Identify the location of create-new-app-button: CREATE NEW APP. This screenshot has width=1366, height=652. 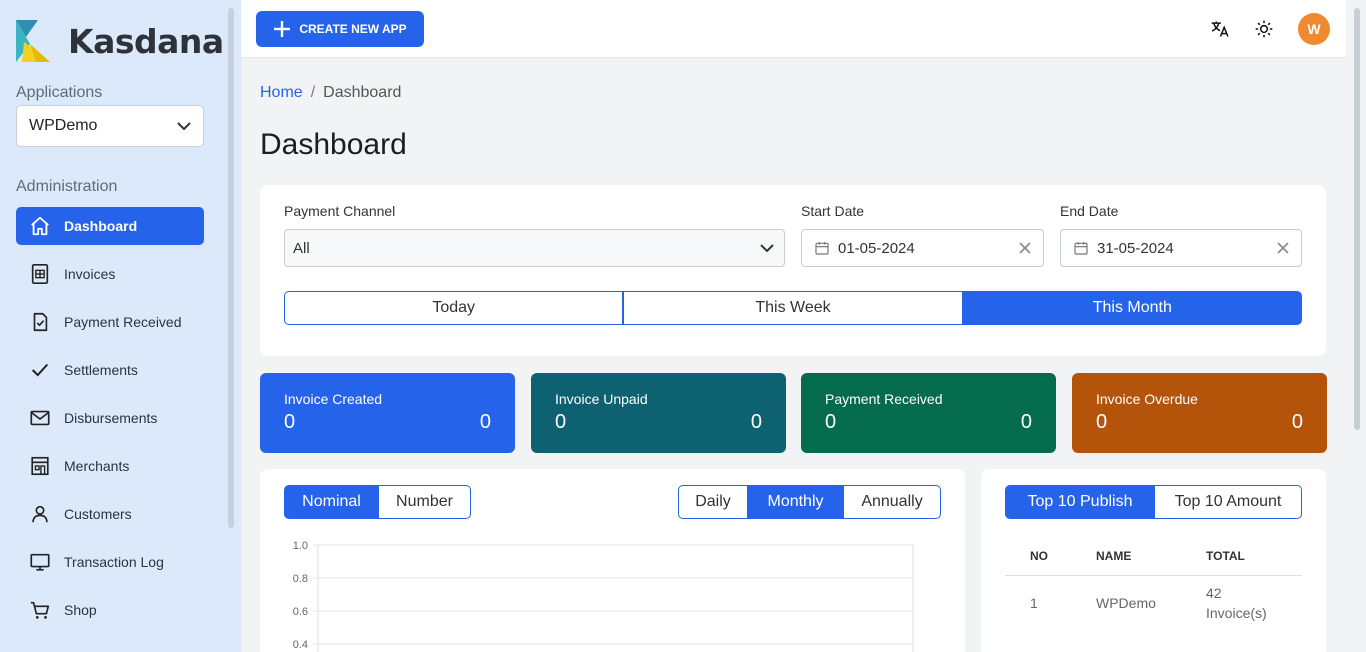
(340, 29).